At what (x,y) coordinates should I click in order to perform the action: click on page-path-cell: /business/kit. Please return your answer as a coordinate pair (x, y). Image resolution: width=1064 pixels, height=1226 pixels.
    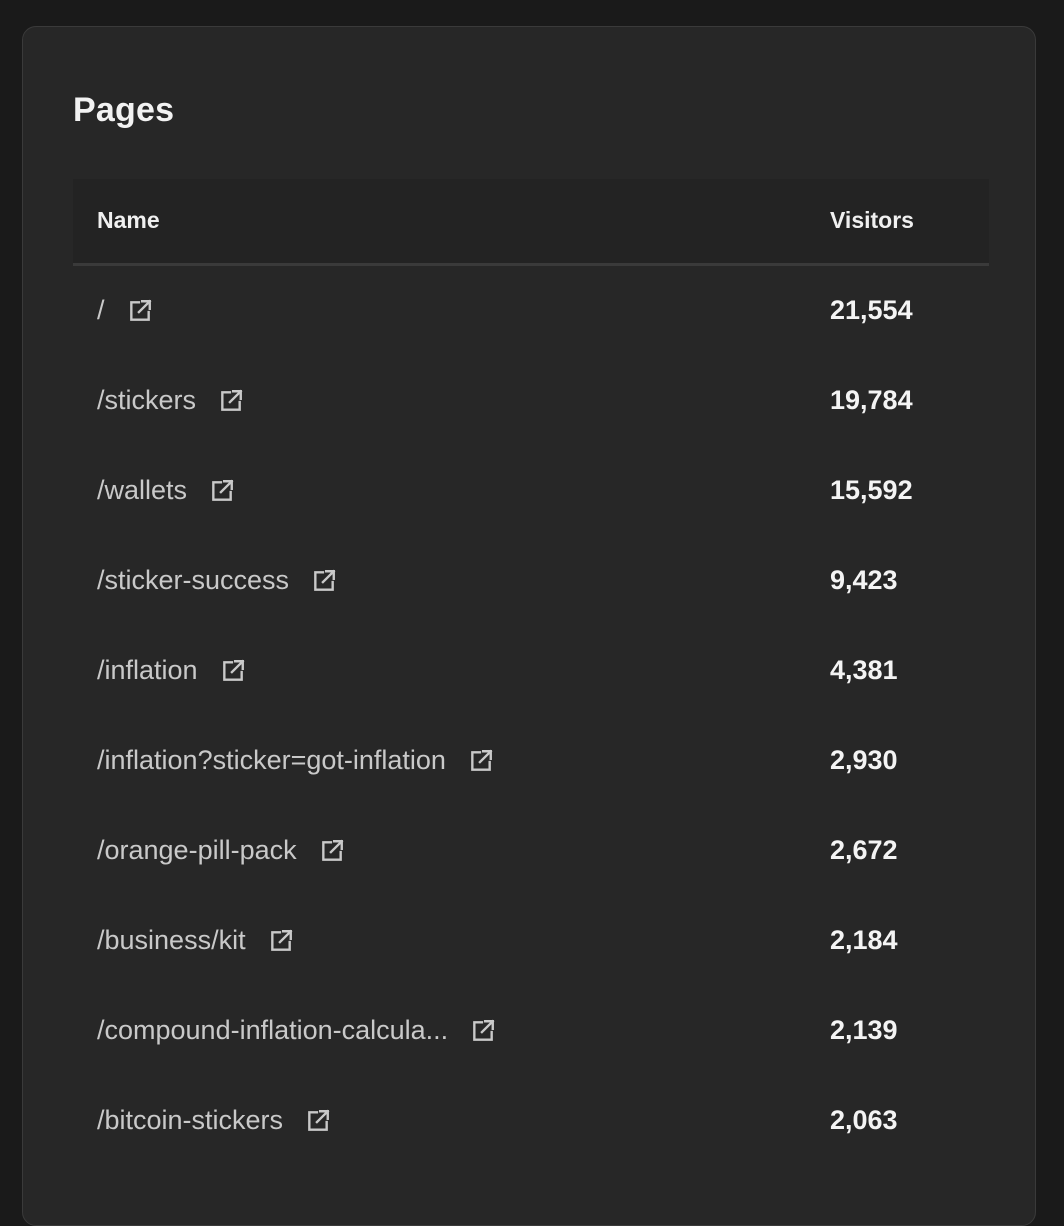
    Looking at the image, I should click on (195, 940).